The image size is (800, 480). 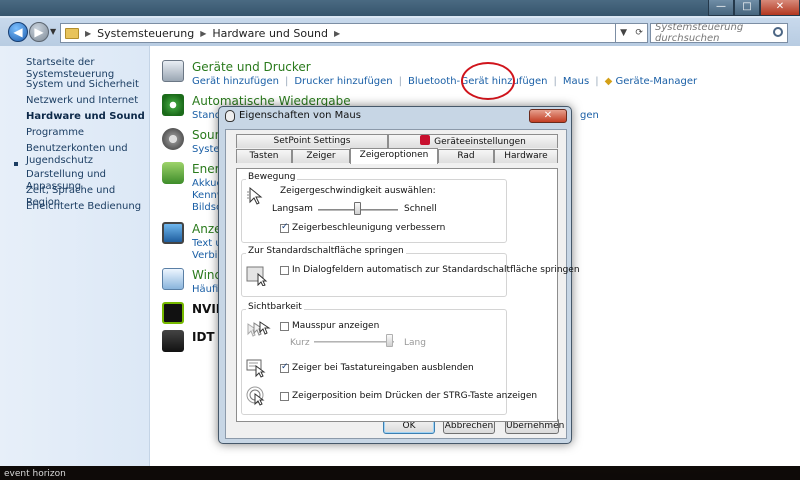 I want to click on speed-label: Zeigergeschwindigkeit auswählen:, so click(x=358, y=191).